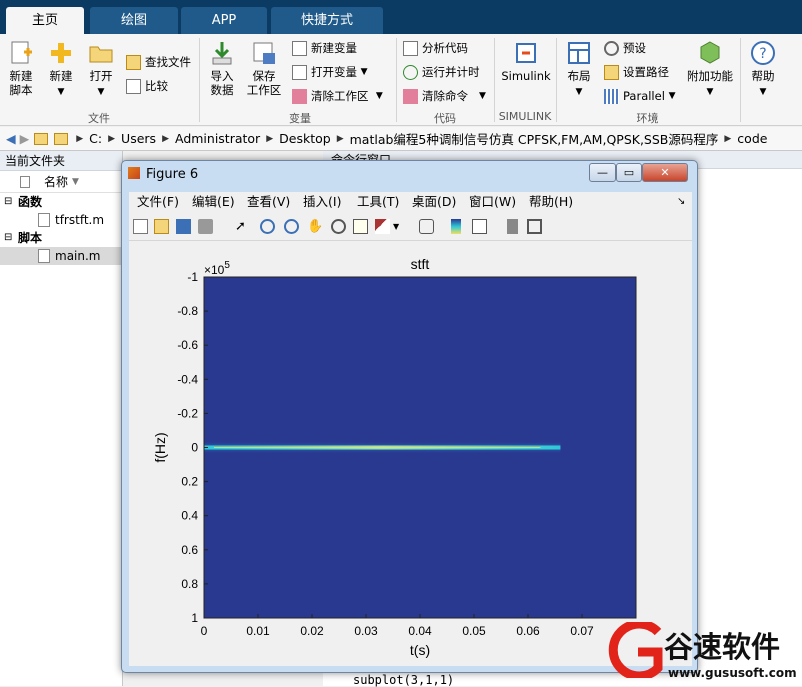 This screenshot has height=687, width=802. I want to click on zoom-in-icon, so click(267, 226).